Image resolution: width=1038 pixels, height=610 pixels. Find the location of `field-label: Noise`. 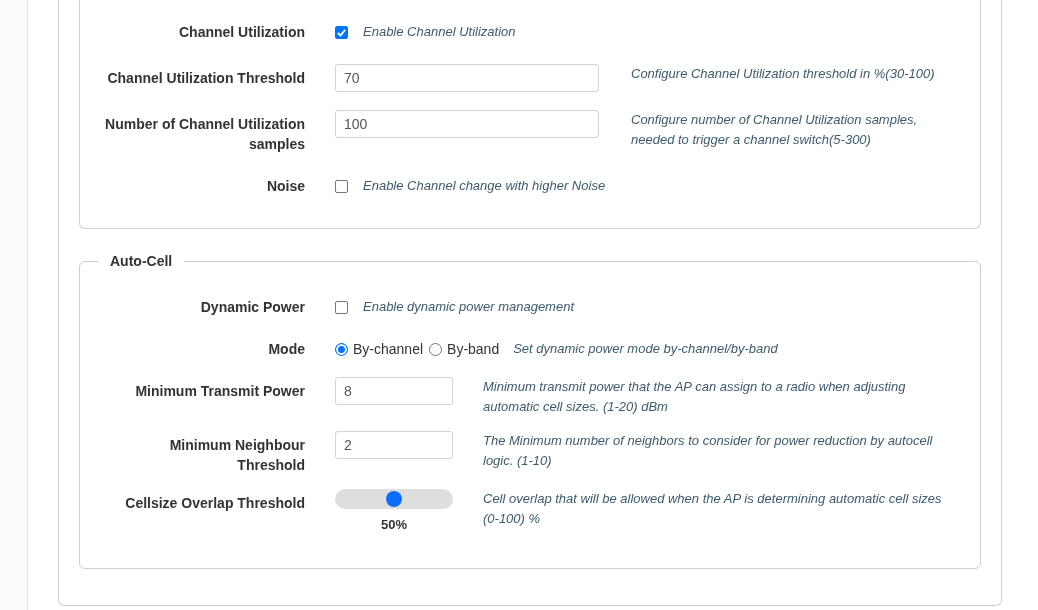

field-label: Noise is located at coordinates (285, 186).